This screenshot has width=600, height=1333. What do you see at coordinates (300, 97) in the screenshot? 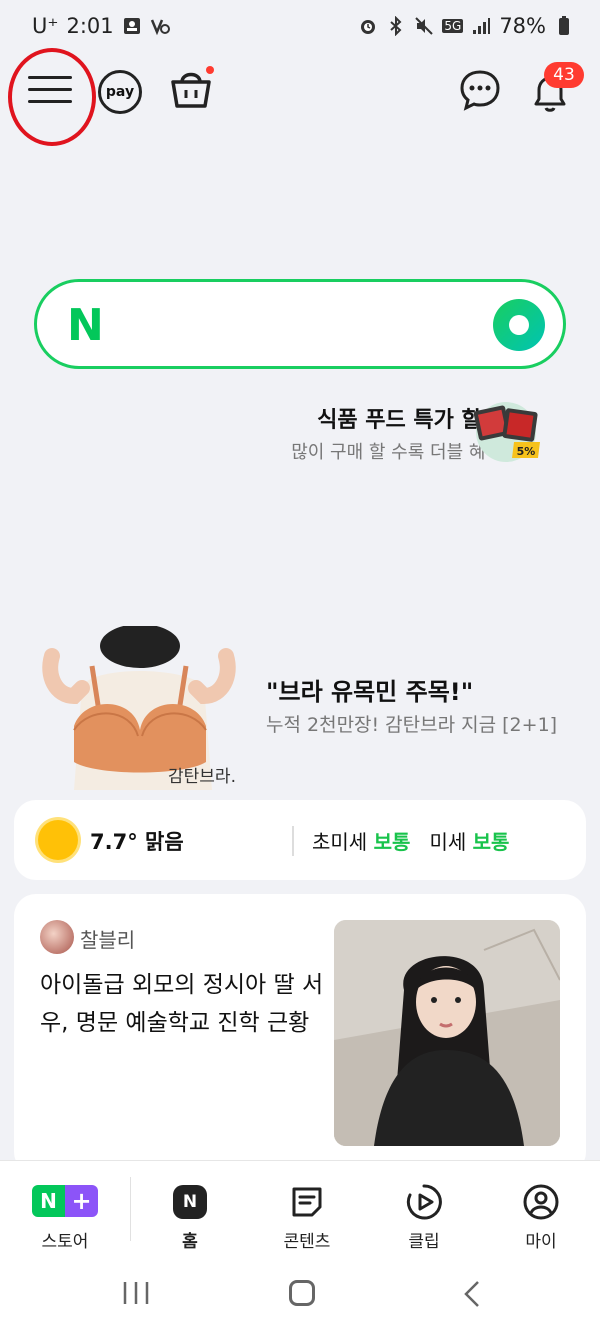
I see `top-bar: pay 43` at bounding box center [300, 97].